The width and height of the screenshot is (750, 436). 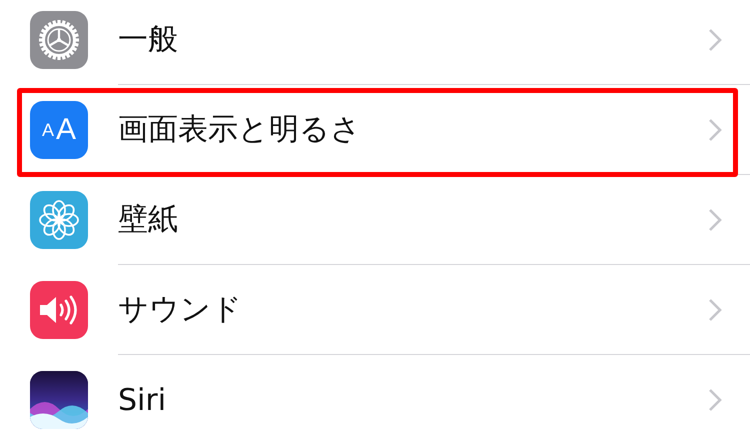 I want to click on row-label: 壁紙, so click(x=148, y=220).